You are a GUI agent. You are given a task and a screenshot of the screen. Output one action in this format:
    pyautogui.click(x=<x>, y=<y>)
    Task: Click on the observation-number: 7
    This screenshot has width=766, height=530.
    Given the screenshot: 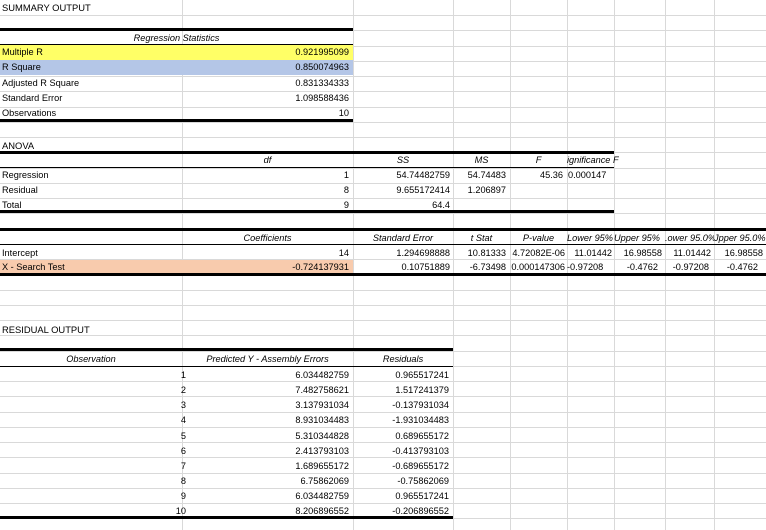 What is the action you would take?
    pyautogui.click(x=93, y=466)
    